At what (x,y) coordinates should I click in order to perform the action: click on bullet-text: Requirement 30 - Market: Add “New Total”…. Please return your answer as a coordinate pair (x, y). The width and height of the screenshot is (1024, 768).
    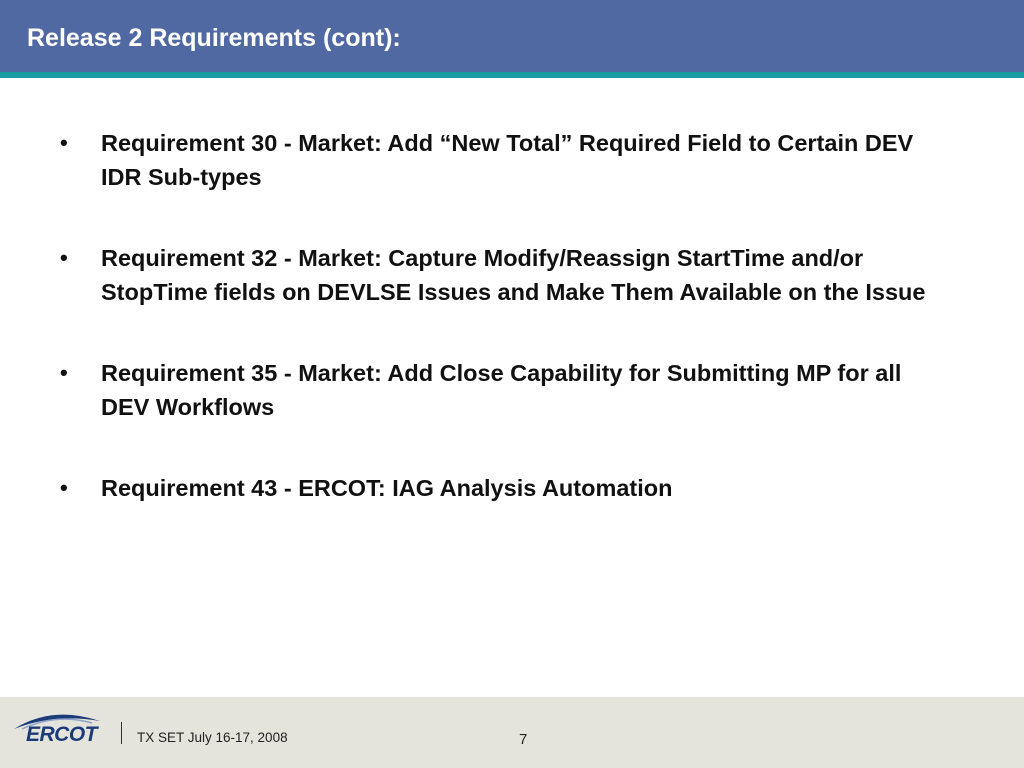
    Looking at the image, I should click on (507, 160).